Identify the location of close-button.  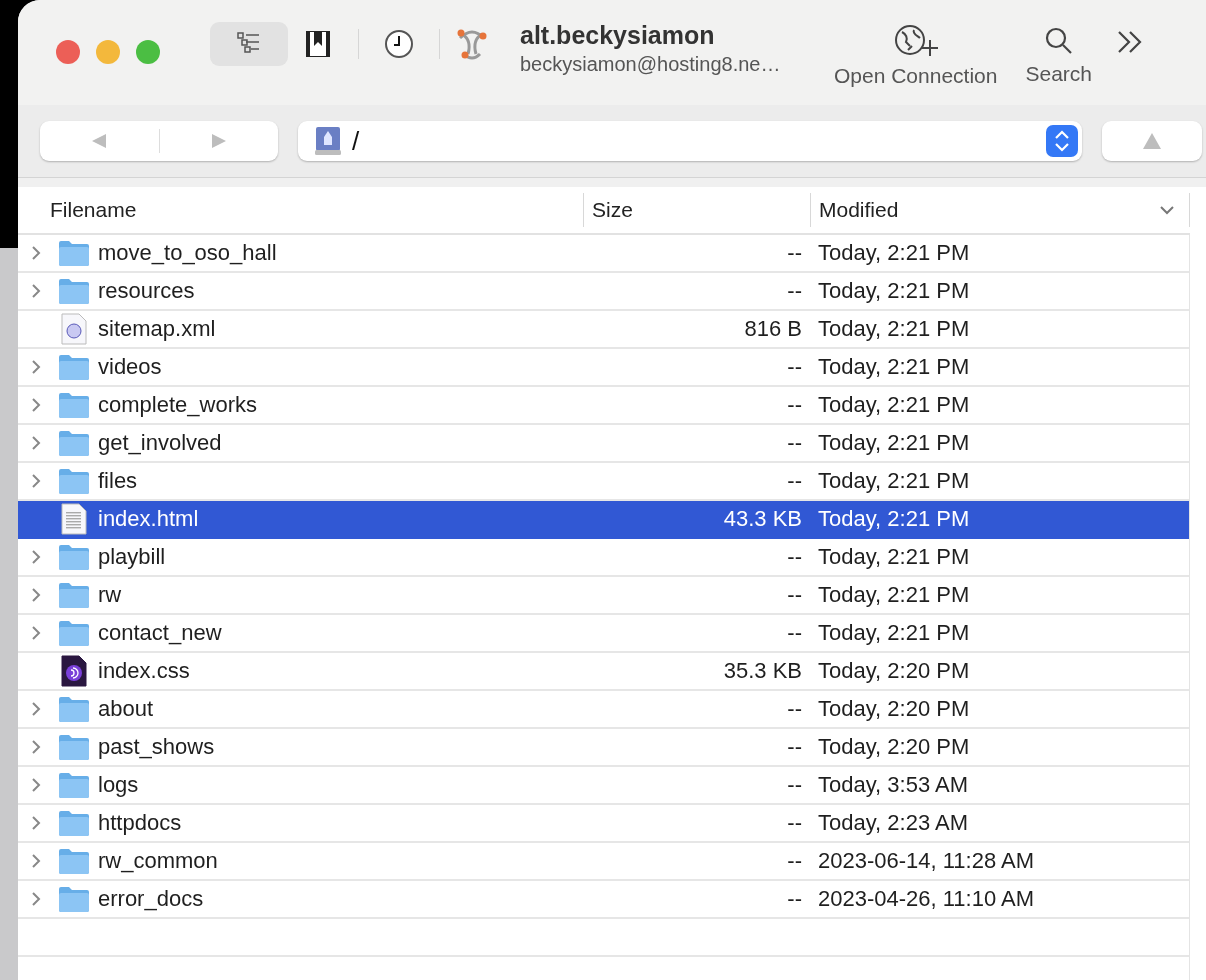
(68, 51).